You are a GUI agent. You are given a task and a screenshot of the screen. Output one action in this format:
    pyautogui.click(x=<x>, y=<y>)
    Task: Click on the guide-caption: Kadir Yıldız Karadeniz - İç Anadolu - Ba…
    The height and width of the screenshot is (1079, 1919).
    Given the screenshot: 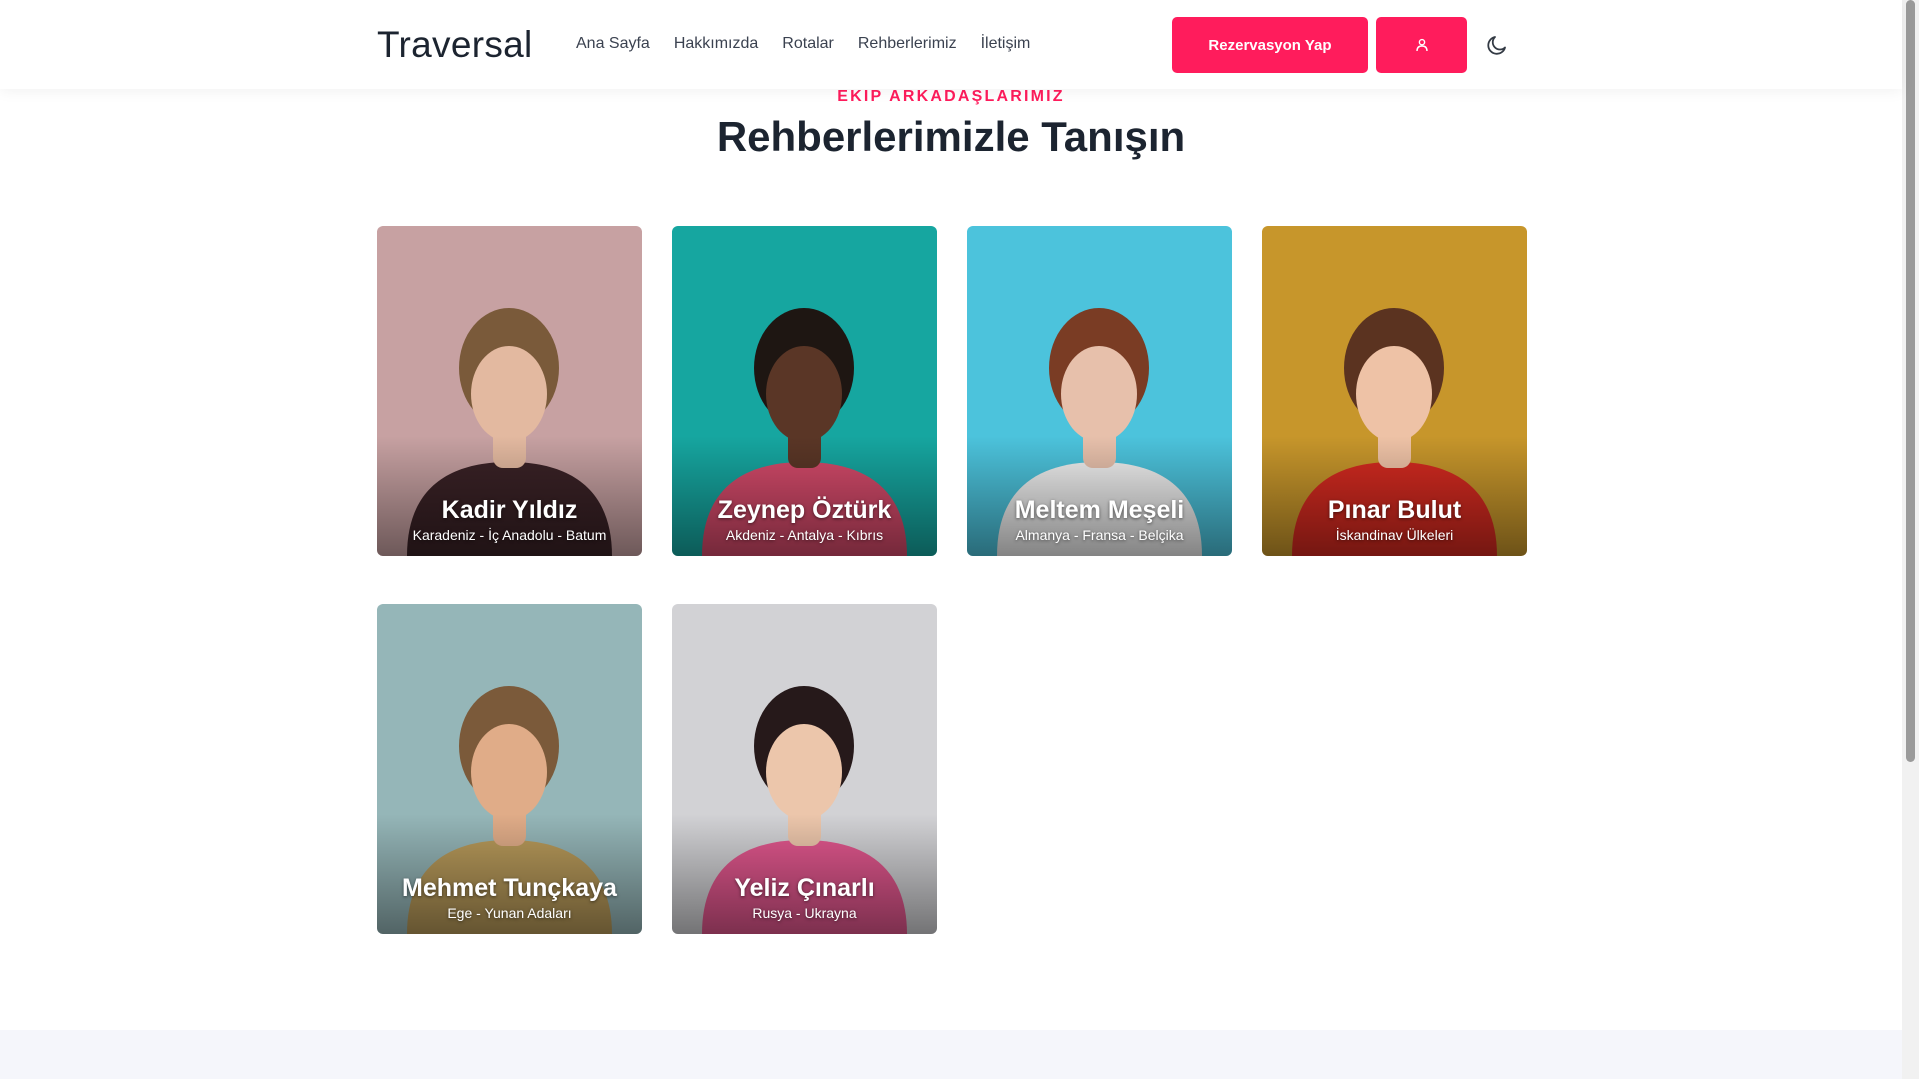 What is the action you would take?
    pyautogui.click(x=509, y=519)
    